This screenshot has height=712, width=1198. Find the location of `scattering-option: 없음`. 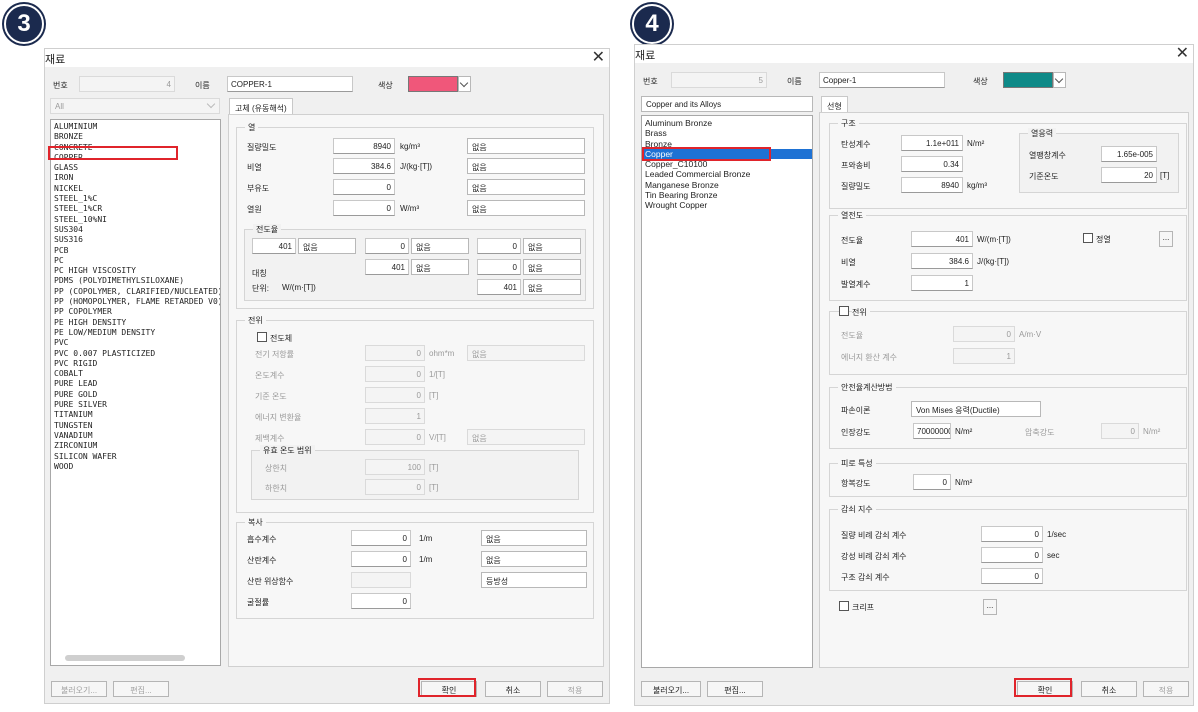

scattering-option: 없음 is located at coordinates (534, 559).